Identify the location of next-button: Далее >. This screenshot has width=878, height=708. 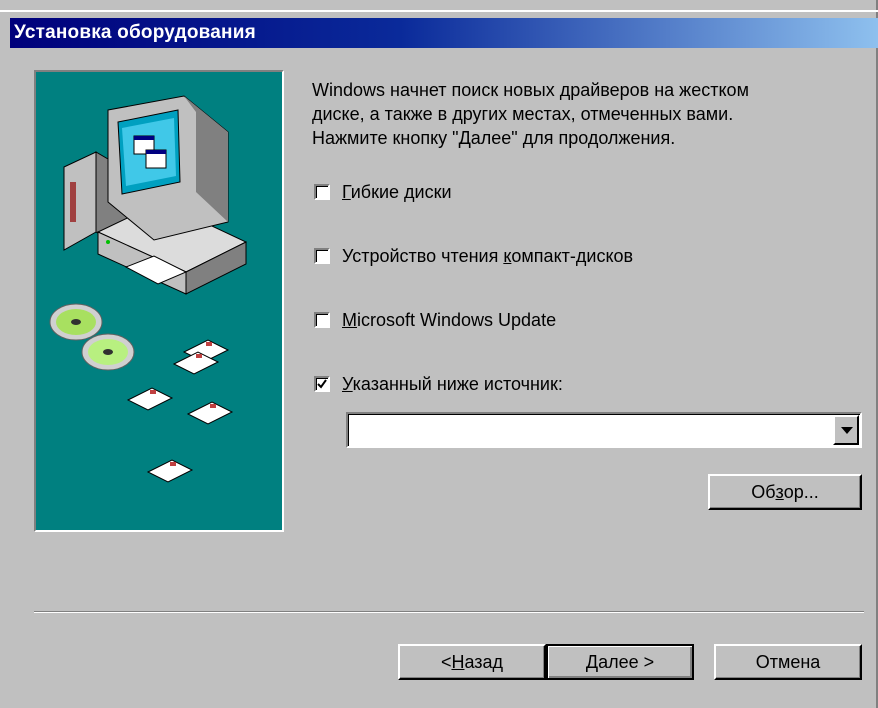
(620, 662).